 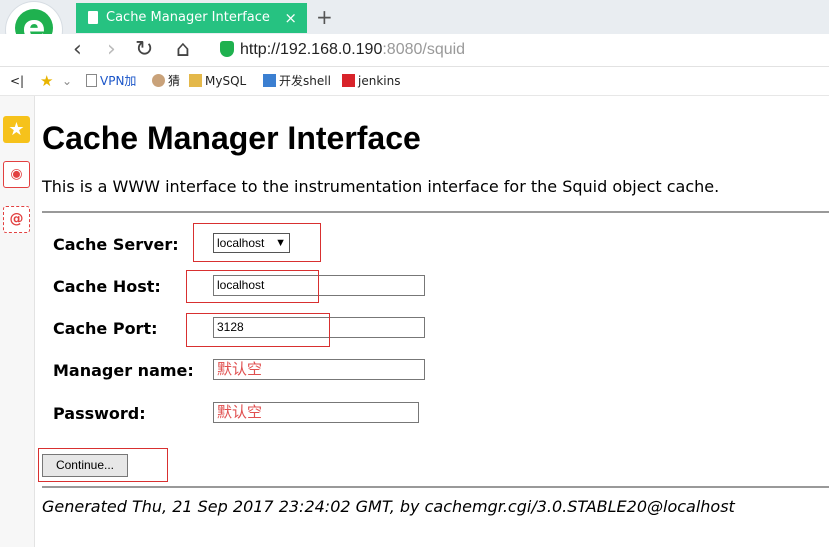 I want to click on forward-button: ›, so click(x=111, y=50).